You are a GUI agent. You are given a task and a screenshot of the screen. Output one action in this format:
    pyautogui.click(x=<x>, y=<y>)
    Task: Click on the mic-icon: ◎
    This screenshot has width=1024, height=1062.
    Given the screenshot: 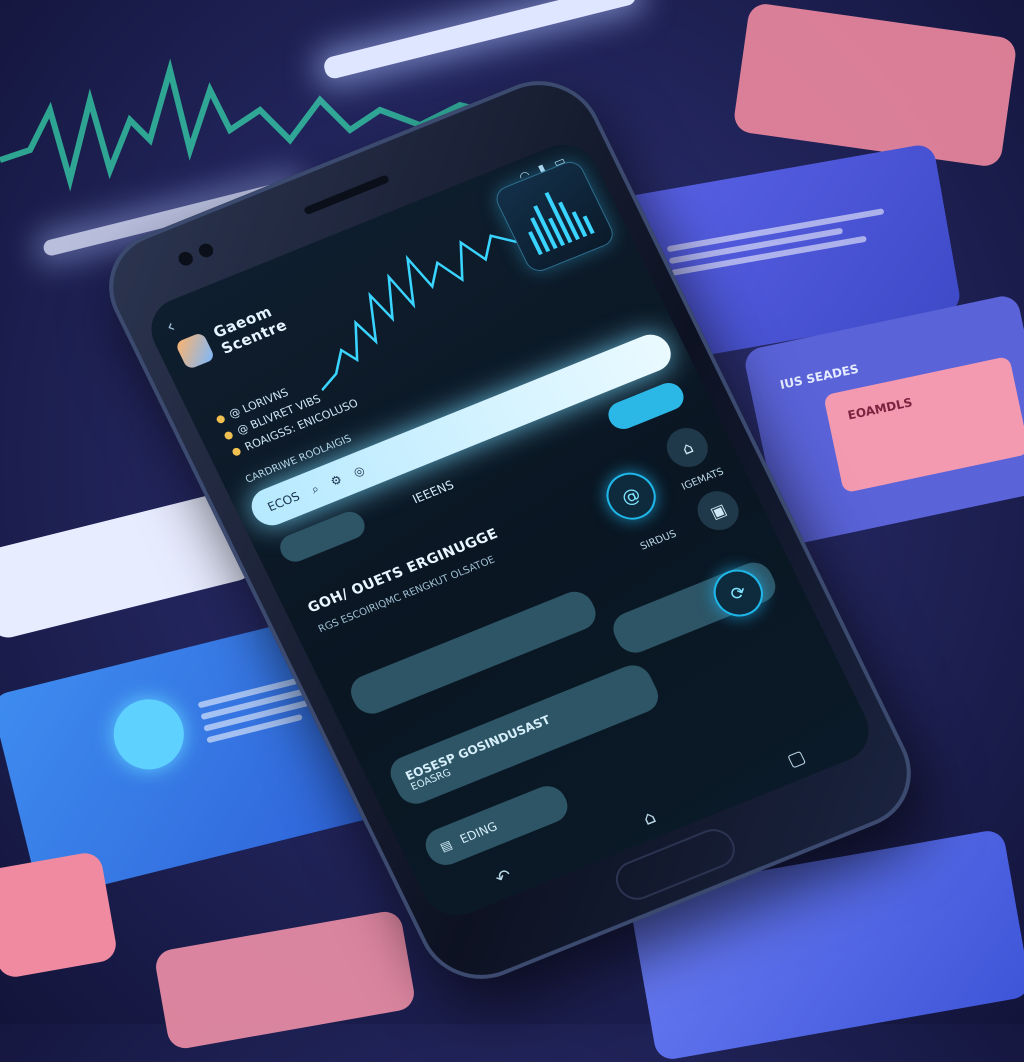 What is the action you would take?
    pyautogui.click(x=359, y=471)
    